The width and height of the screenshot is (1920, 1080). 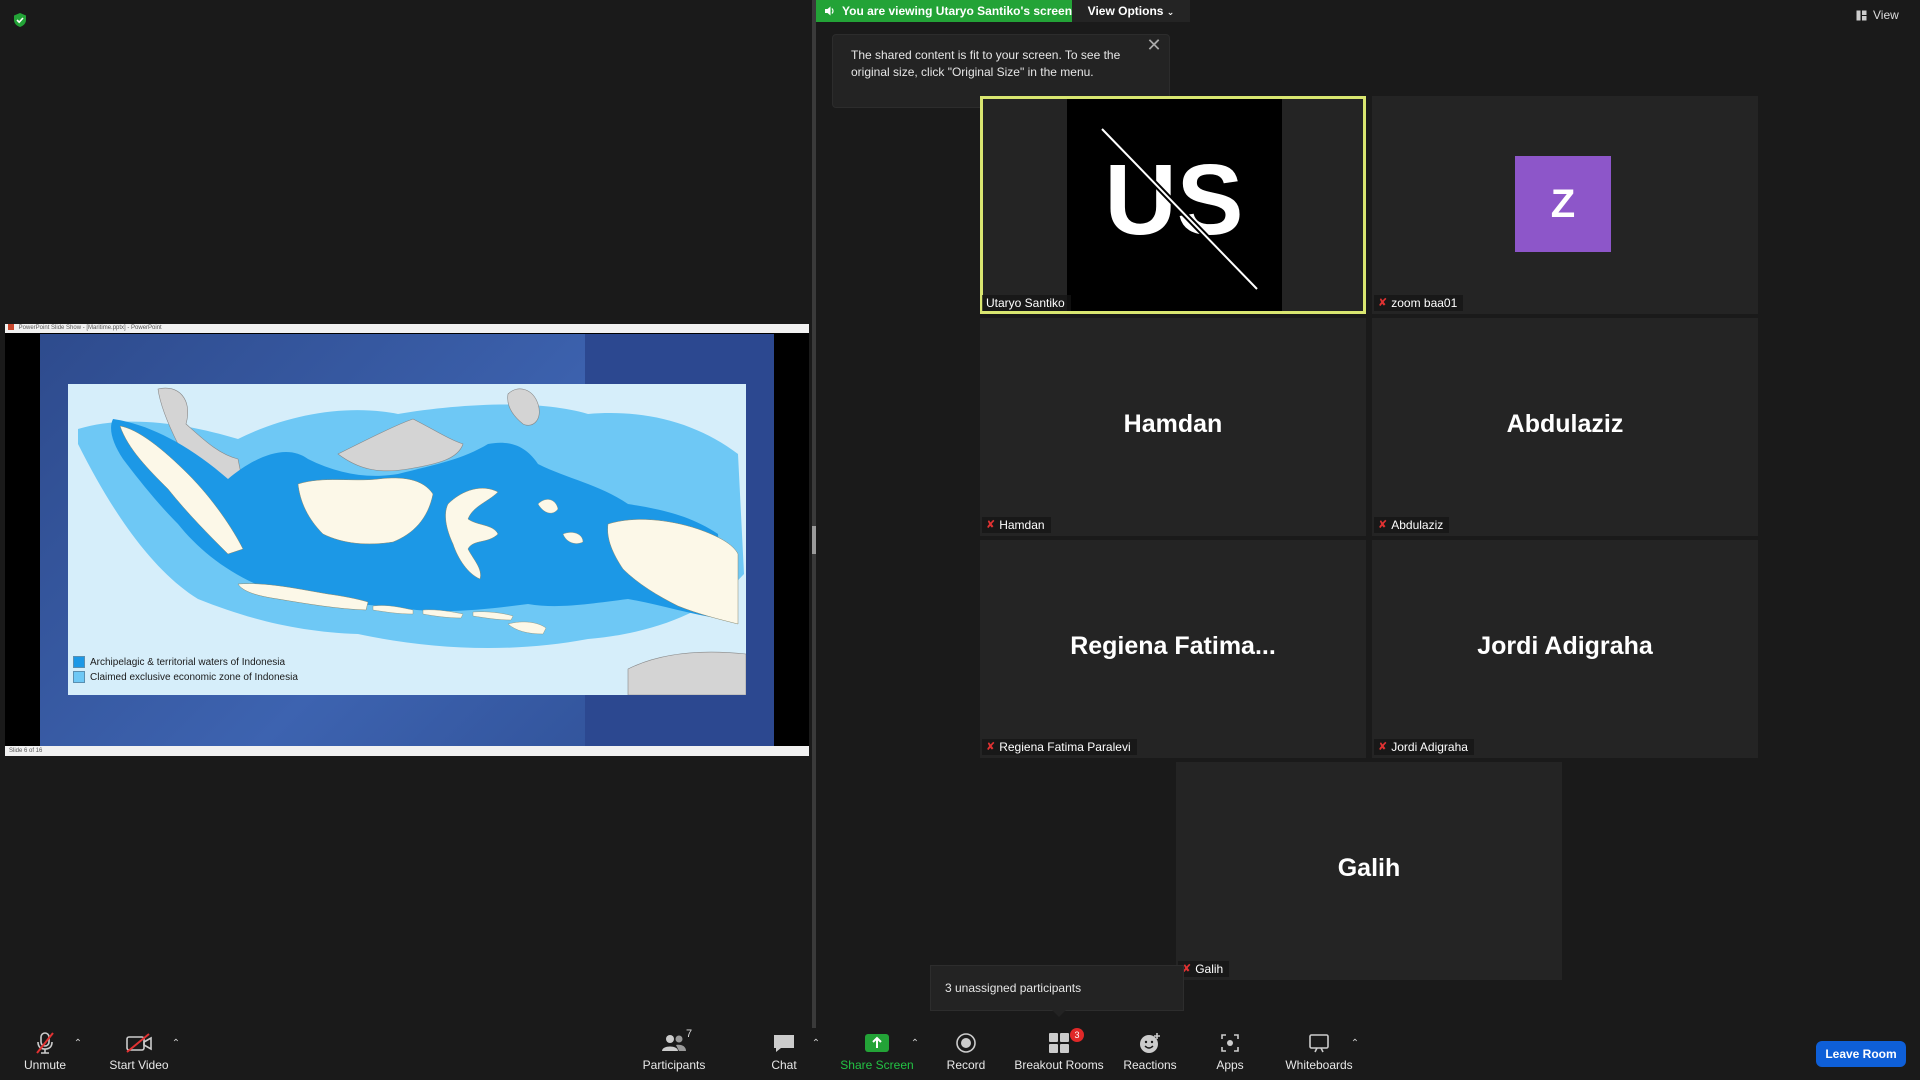 What do you see at coordinates (877, 1053) in the screenshot?
I see `share-screen-button: Share Screen` at bounding box center [877, 1053].